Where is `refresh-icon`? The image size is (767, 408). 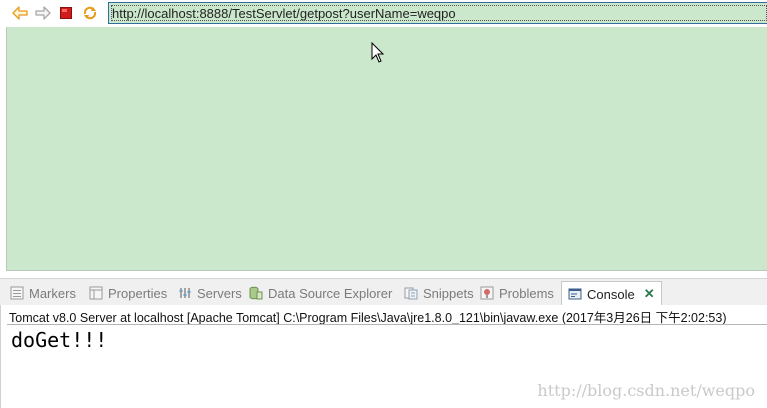
refresh-icon is located at coordinates (90, 13).